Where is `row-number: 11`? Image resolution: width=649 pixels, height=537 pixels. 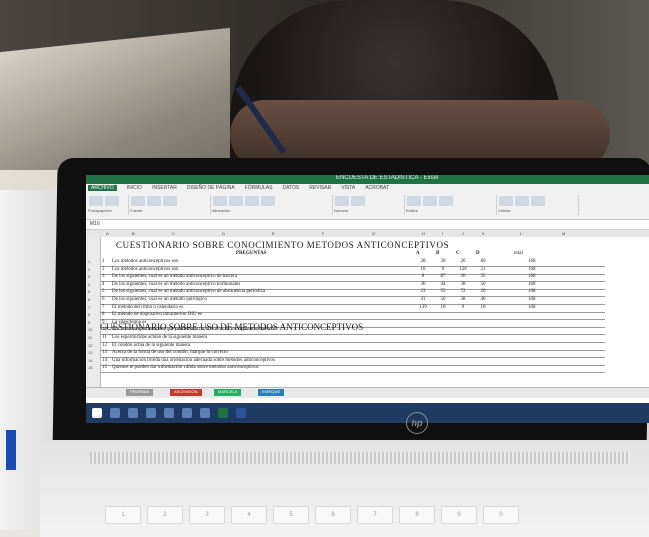 row-number: 11 is located at coordinates (90, 337).